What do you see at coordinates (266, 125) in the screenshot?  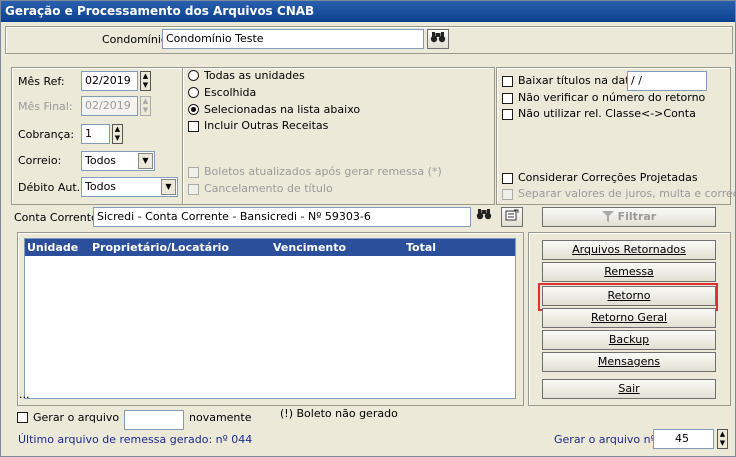 I see `incluir-label: Incluir Outras Receitas` at bounding box center [266, 125].